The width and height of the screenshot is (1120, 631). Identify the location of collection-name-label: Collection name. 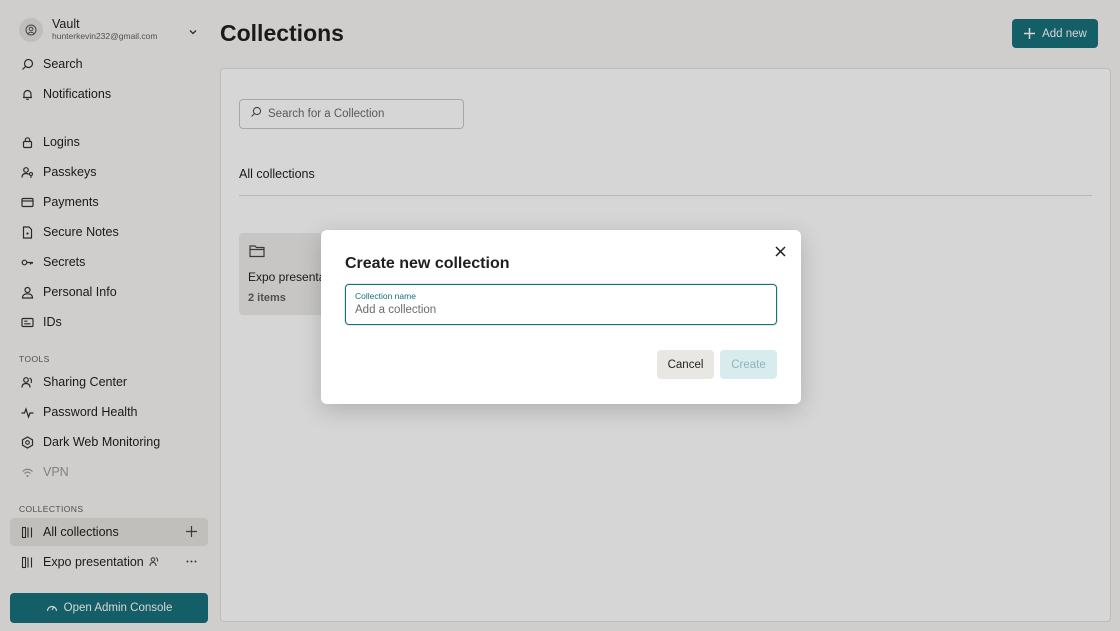
(385, 296).